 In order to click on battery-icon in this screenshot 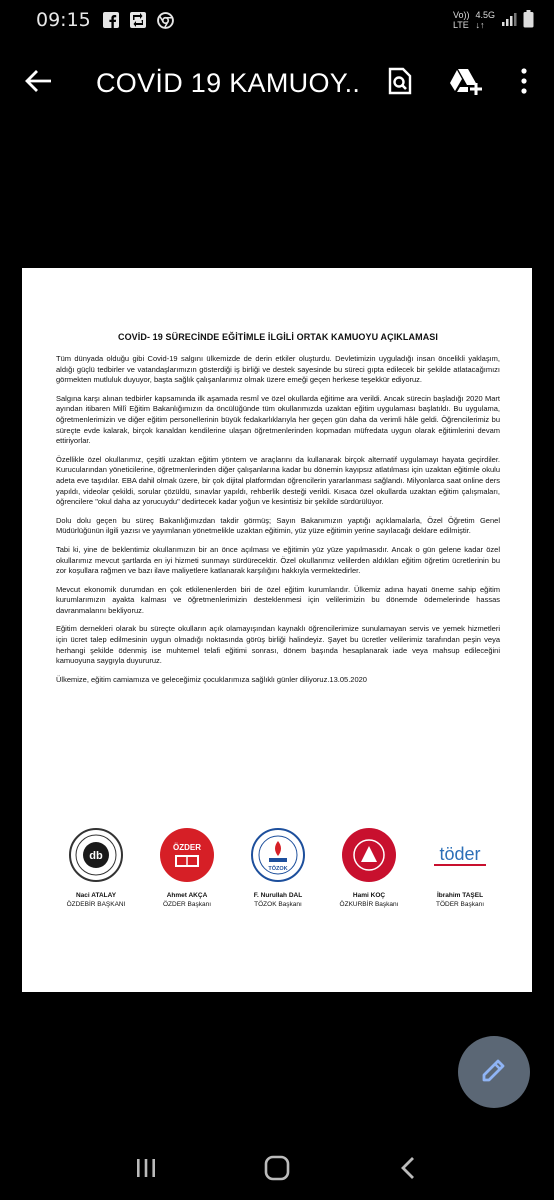, I will do `click(528, 20)`.